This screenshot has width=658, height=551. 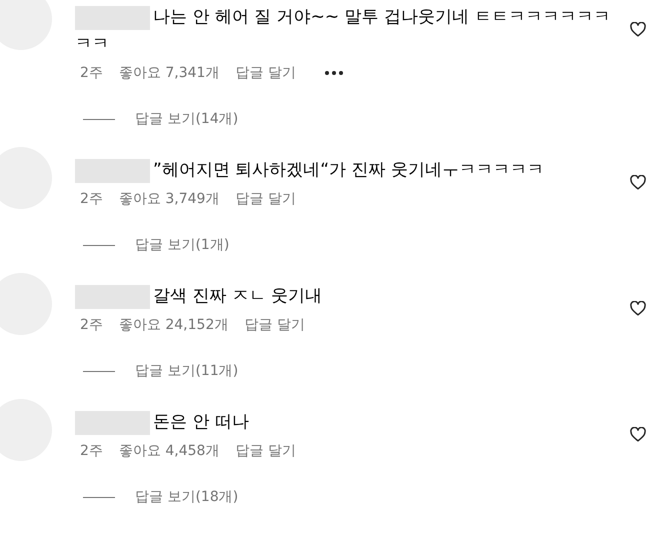 What do you see at coordinates (169, 199) in the screenshot?
I see `likes-count: 좋아요 3,749개` at bounding box center [169, 199].